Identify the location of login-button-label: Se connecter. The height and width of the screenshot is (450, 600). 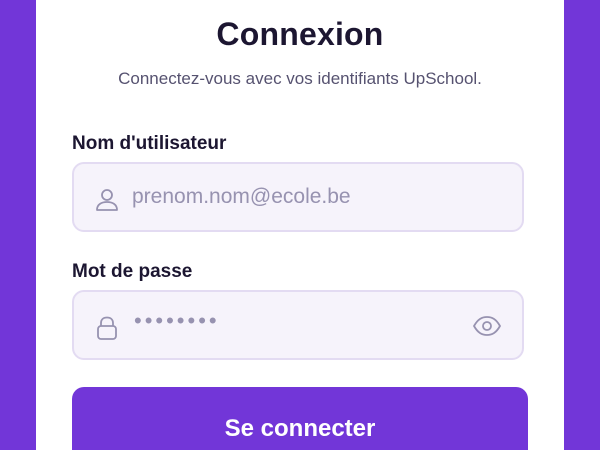
(300, 428).